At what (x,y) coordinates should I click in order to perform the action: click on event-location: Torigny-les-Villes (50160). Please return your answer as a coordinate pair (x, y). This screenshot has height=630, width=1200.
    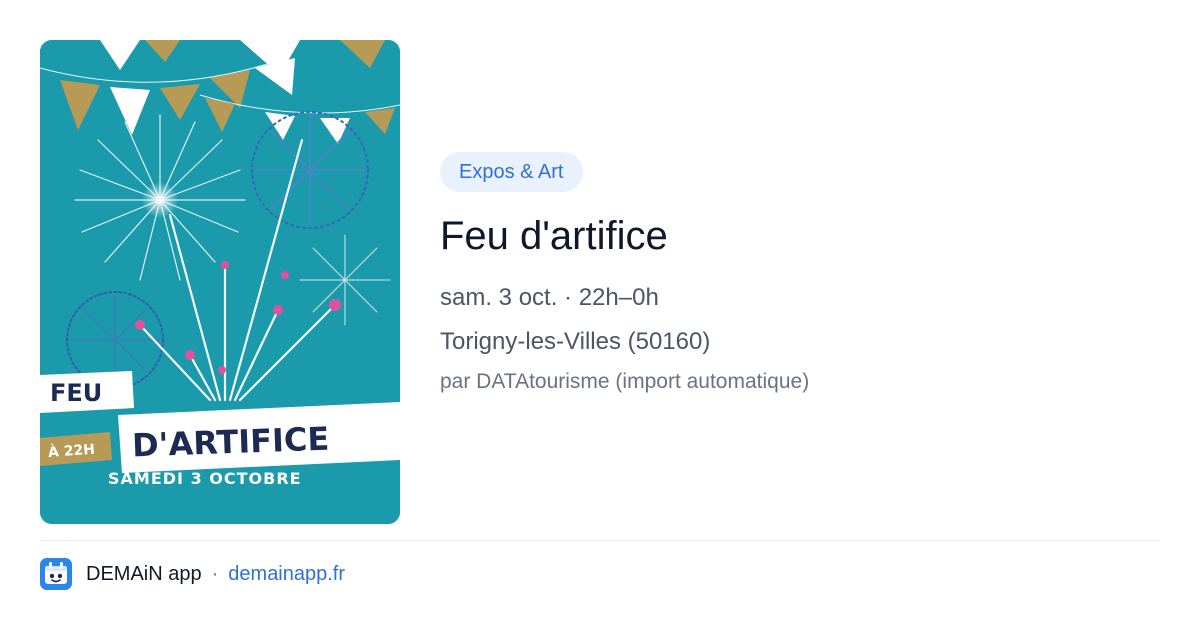
    Looking at the image, I should click on (575, 341).